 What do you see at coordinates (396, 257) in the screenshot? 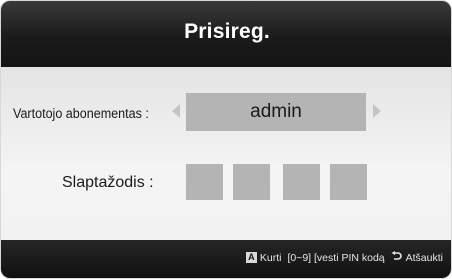
I see `return-icon` at bounding box center [396, 257].